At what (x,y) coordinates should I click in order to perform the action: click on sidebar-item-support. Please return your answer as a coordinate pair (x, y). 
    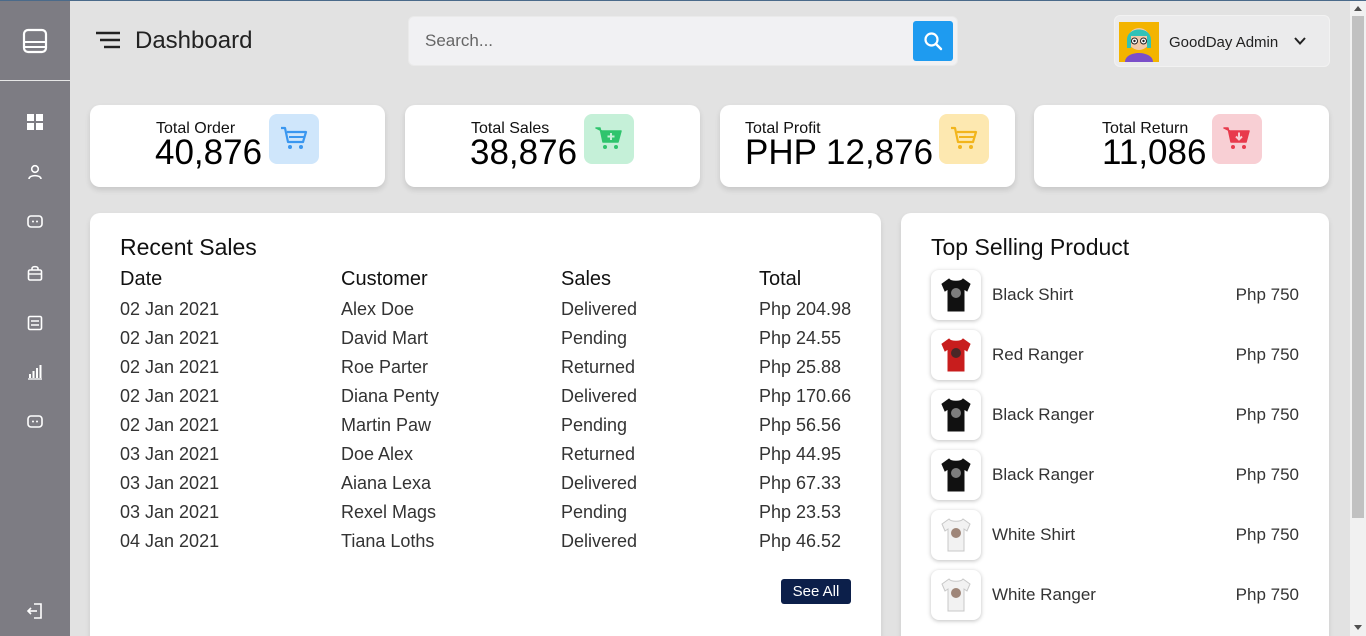
    Looking at the image, I should click on (35, 422).